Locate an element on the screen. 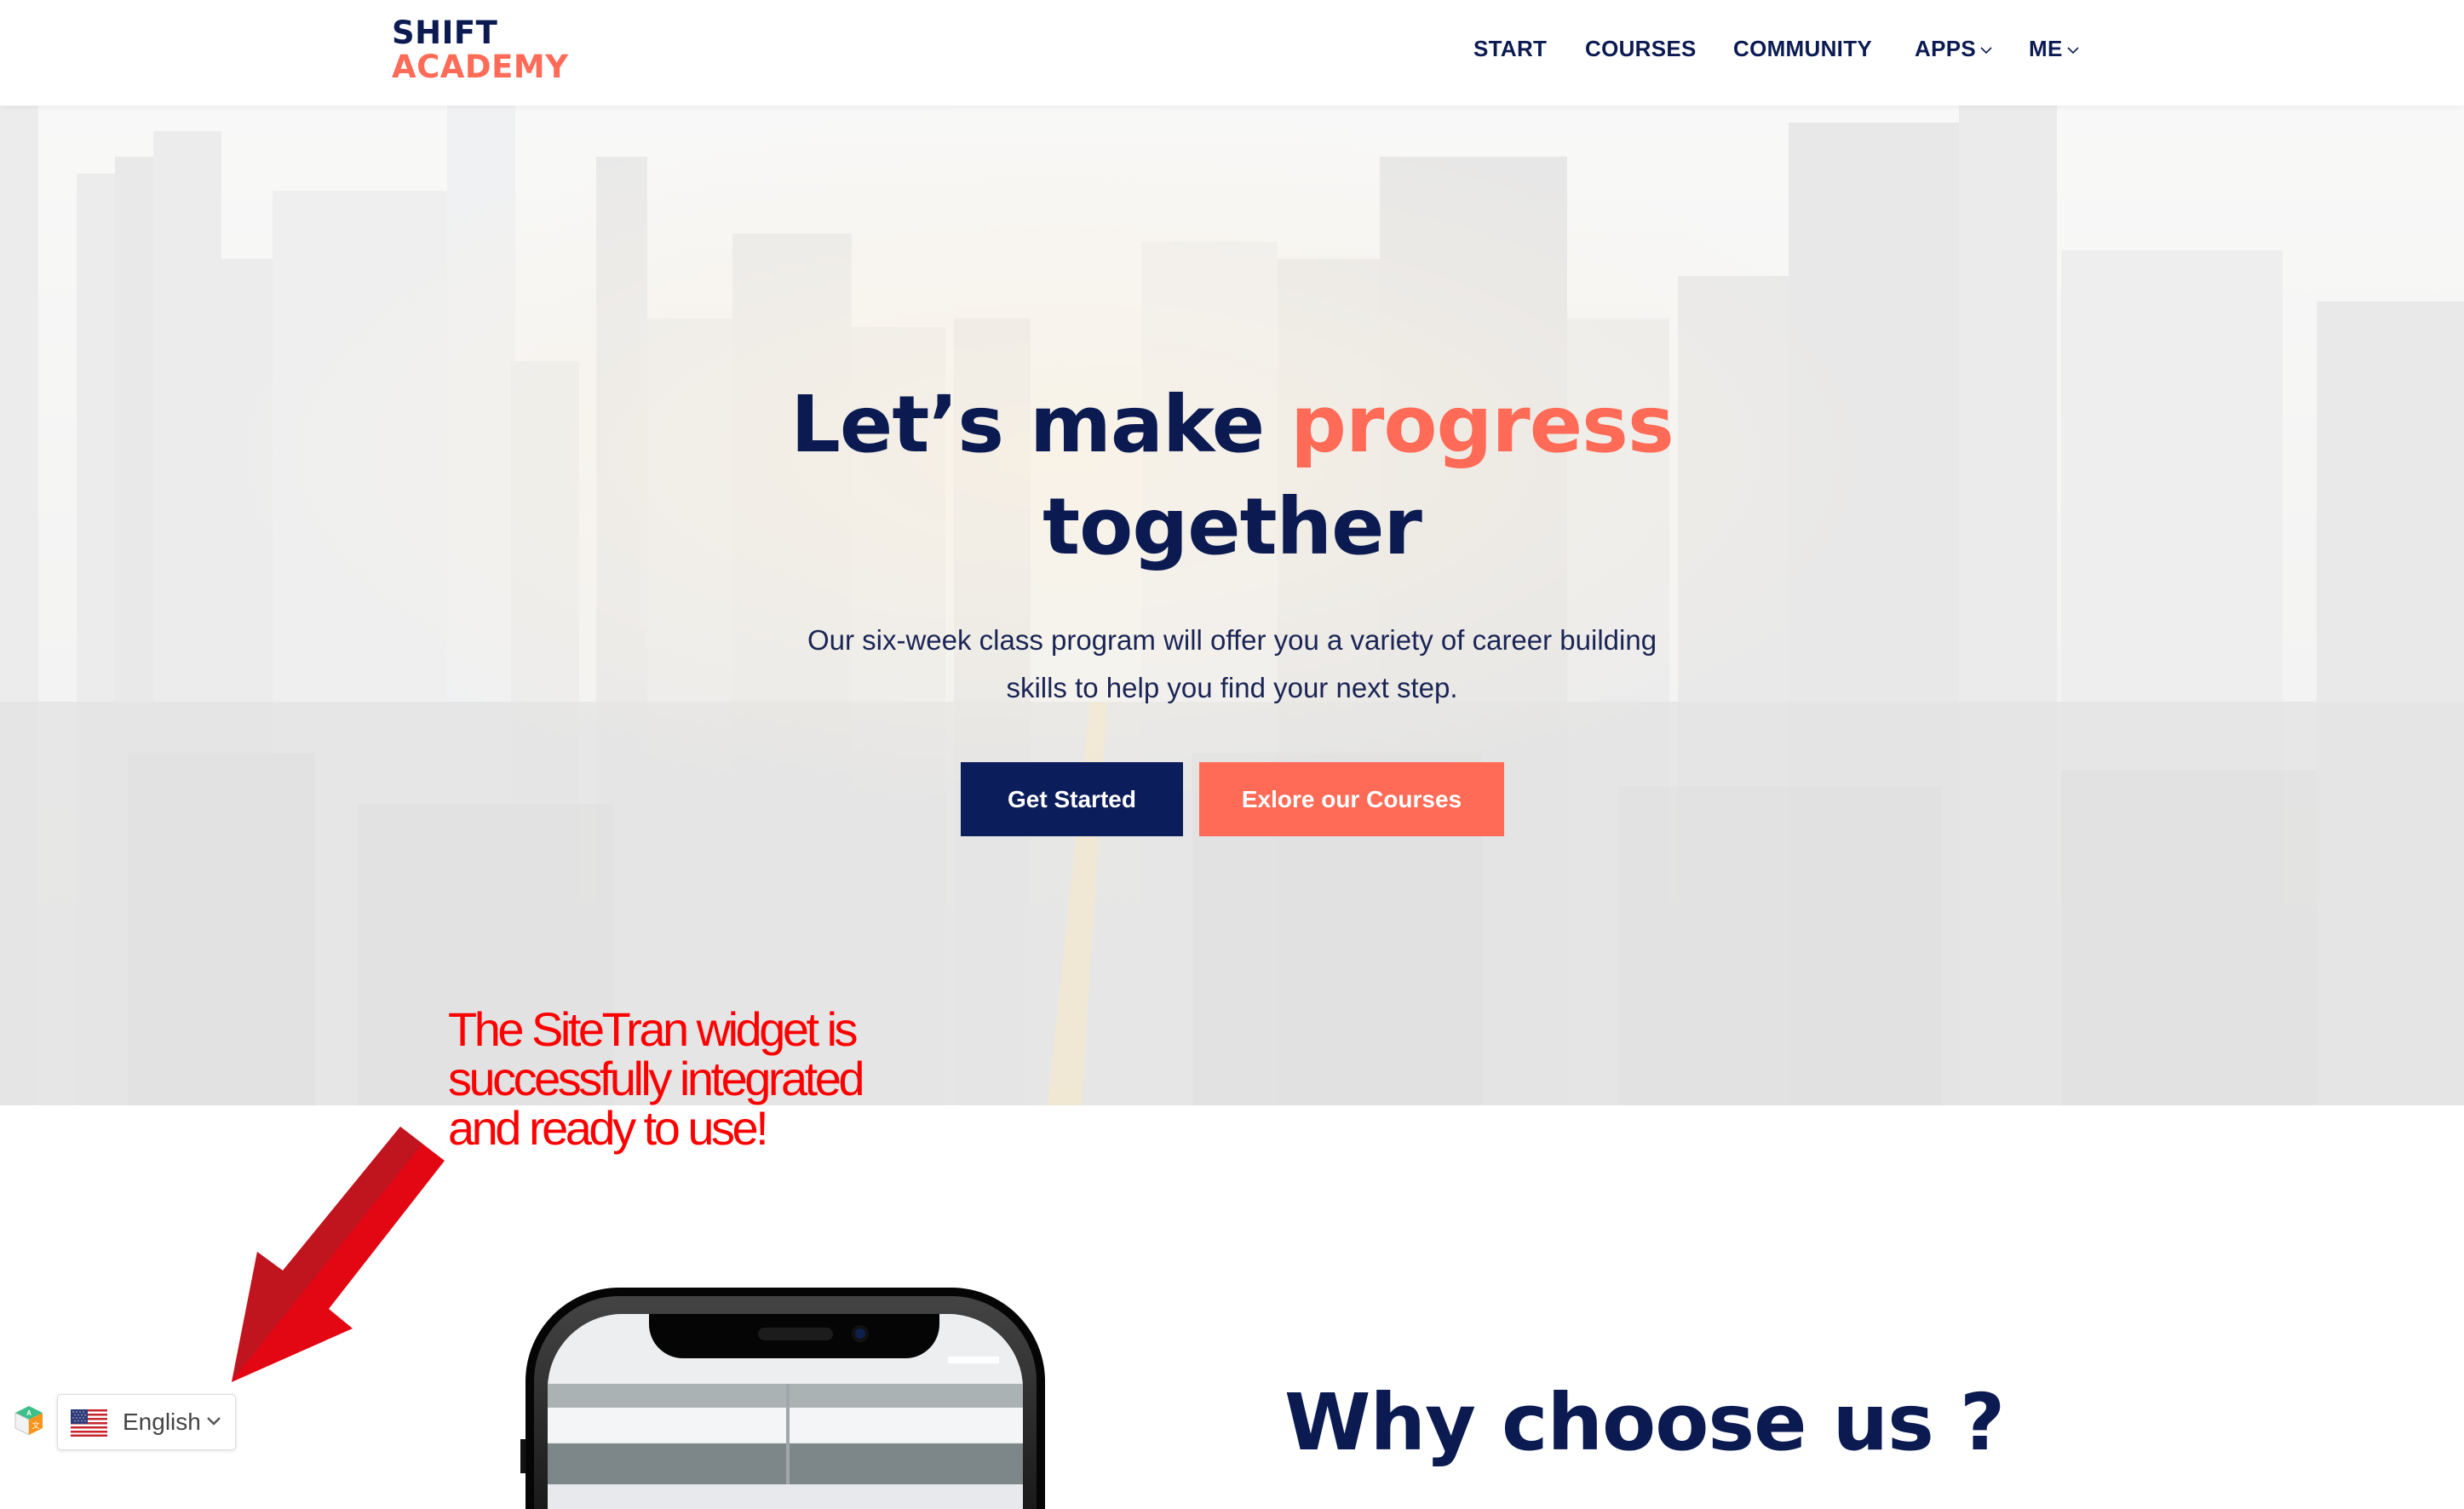 The height and width of the screenshot is (1509, 2464). nav-community: COMMUNITY is located at coordinates (1802, 48).